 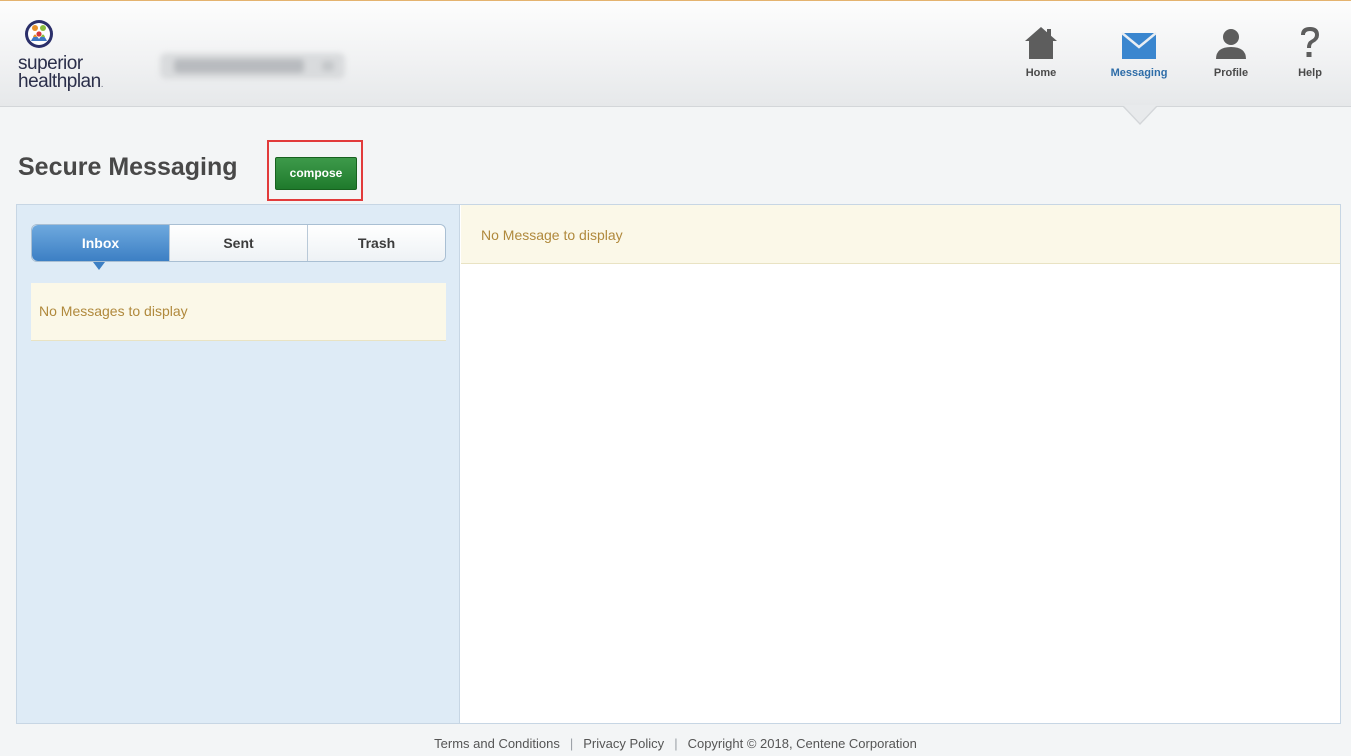 I want to click on family-logo-icon, so click(x=39, y=34).